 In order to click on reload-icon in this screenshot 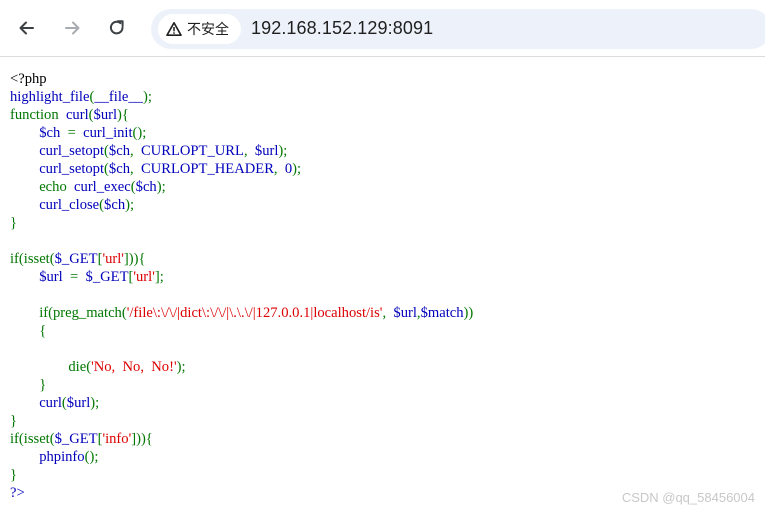, I will do `click(116, 27)`.